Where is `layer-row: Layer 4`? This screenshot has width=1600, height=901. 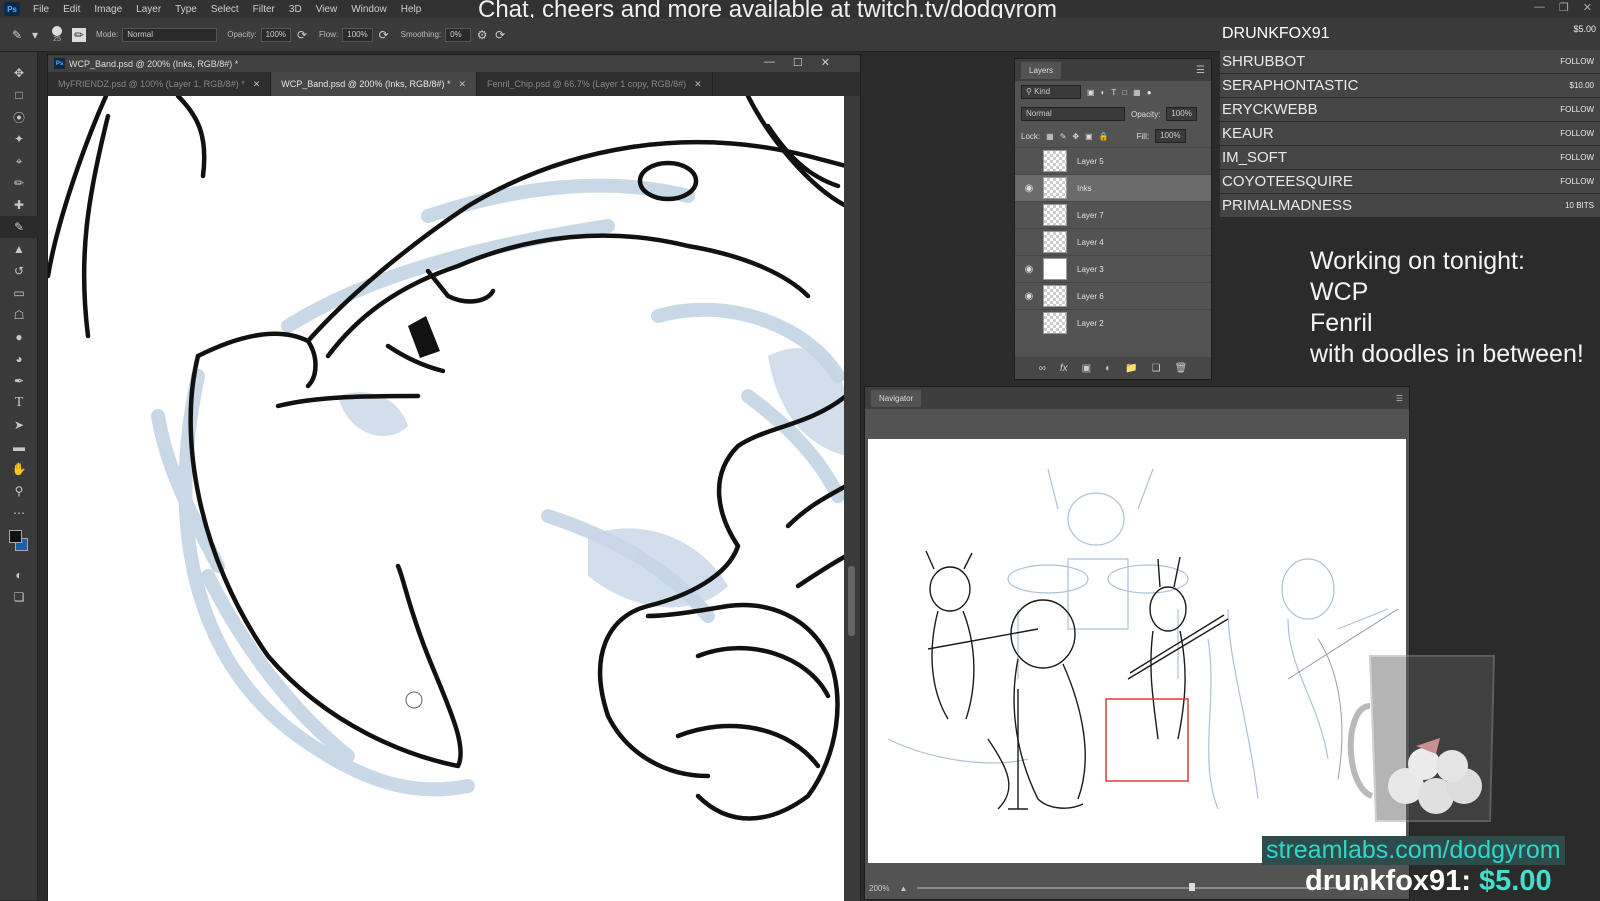 layer-row: Layer 4 is located at coordinates (1113, 241).